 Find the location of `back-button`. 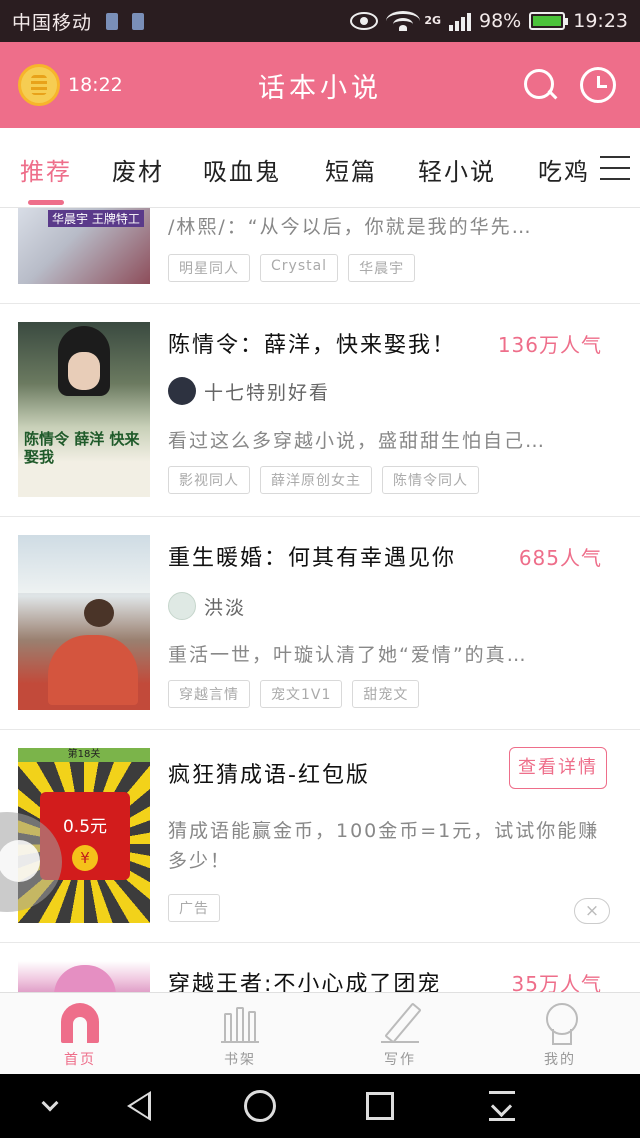

back-button is located at coordinates (139, 1106).